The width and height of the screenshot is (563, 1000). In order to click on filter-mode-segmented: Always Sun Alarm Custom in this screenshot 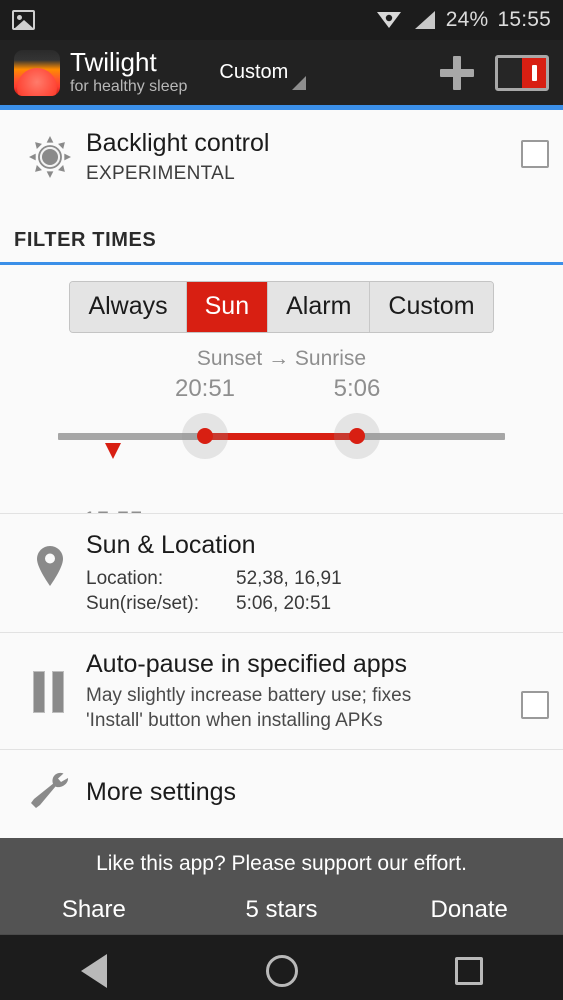, I will do `click(281, 306)`.